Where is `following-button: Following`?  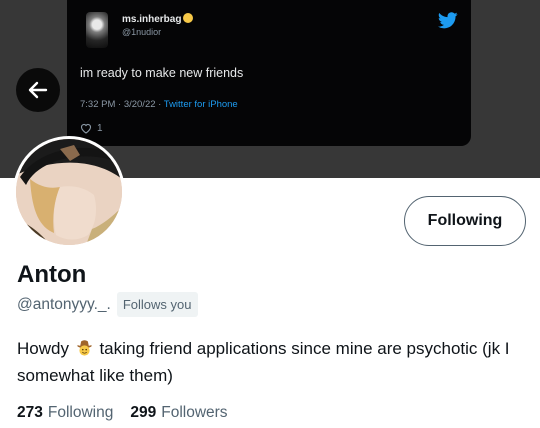
following-button: Following is located at coordinates (465, 221).